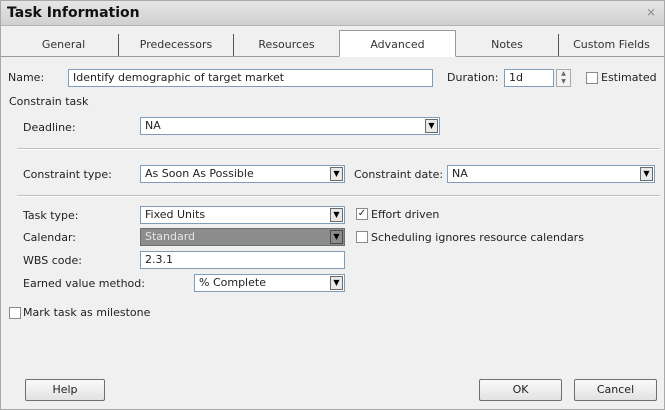  What do you see at coordinates (65, 390) in the screenshot?
I see `help-button: Help` at bounding box center [65, 390].